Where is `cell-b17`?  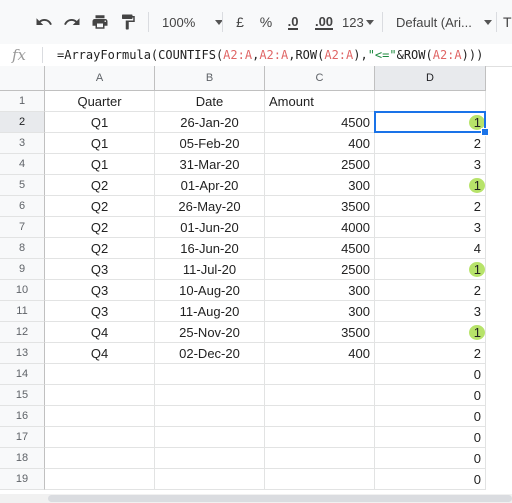 cell-b17 is located at coordinates (210, 437).